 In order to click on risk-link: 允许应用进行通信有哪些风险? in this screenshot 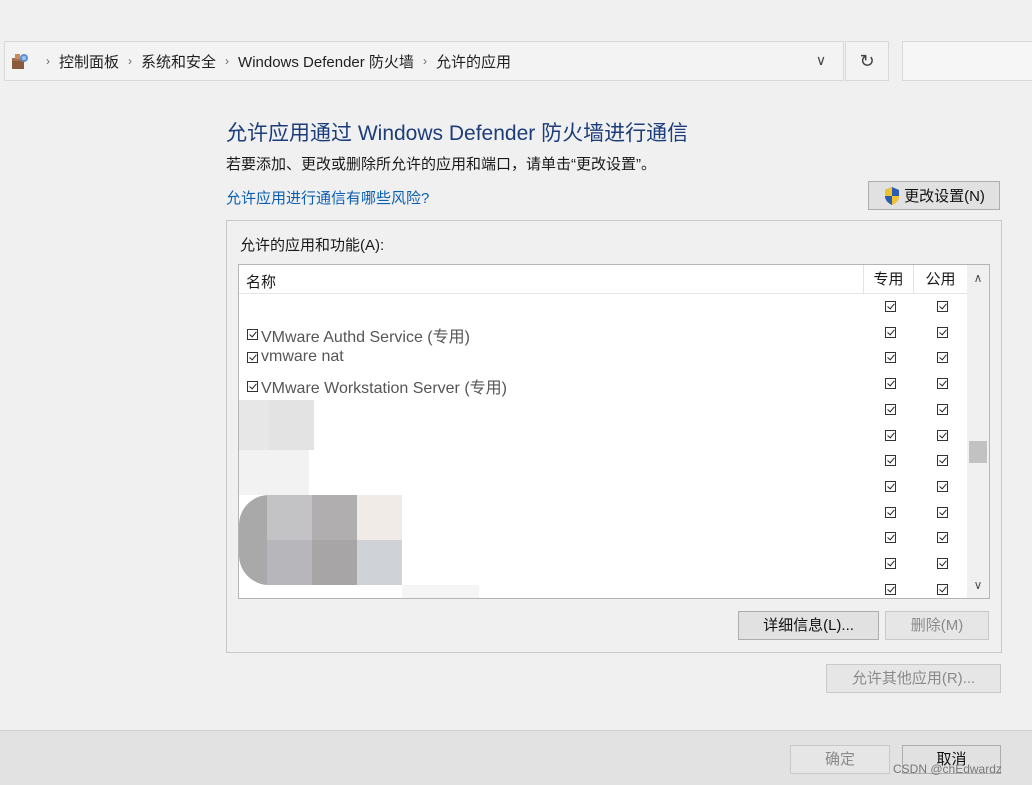, I will do `click(327, 197)`.